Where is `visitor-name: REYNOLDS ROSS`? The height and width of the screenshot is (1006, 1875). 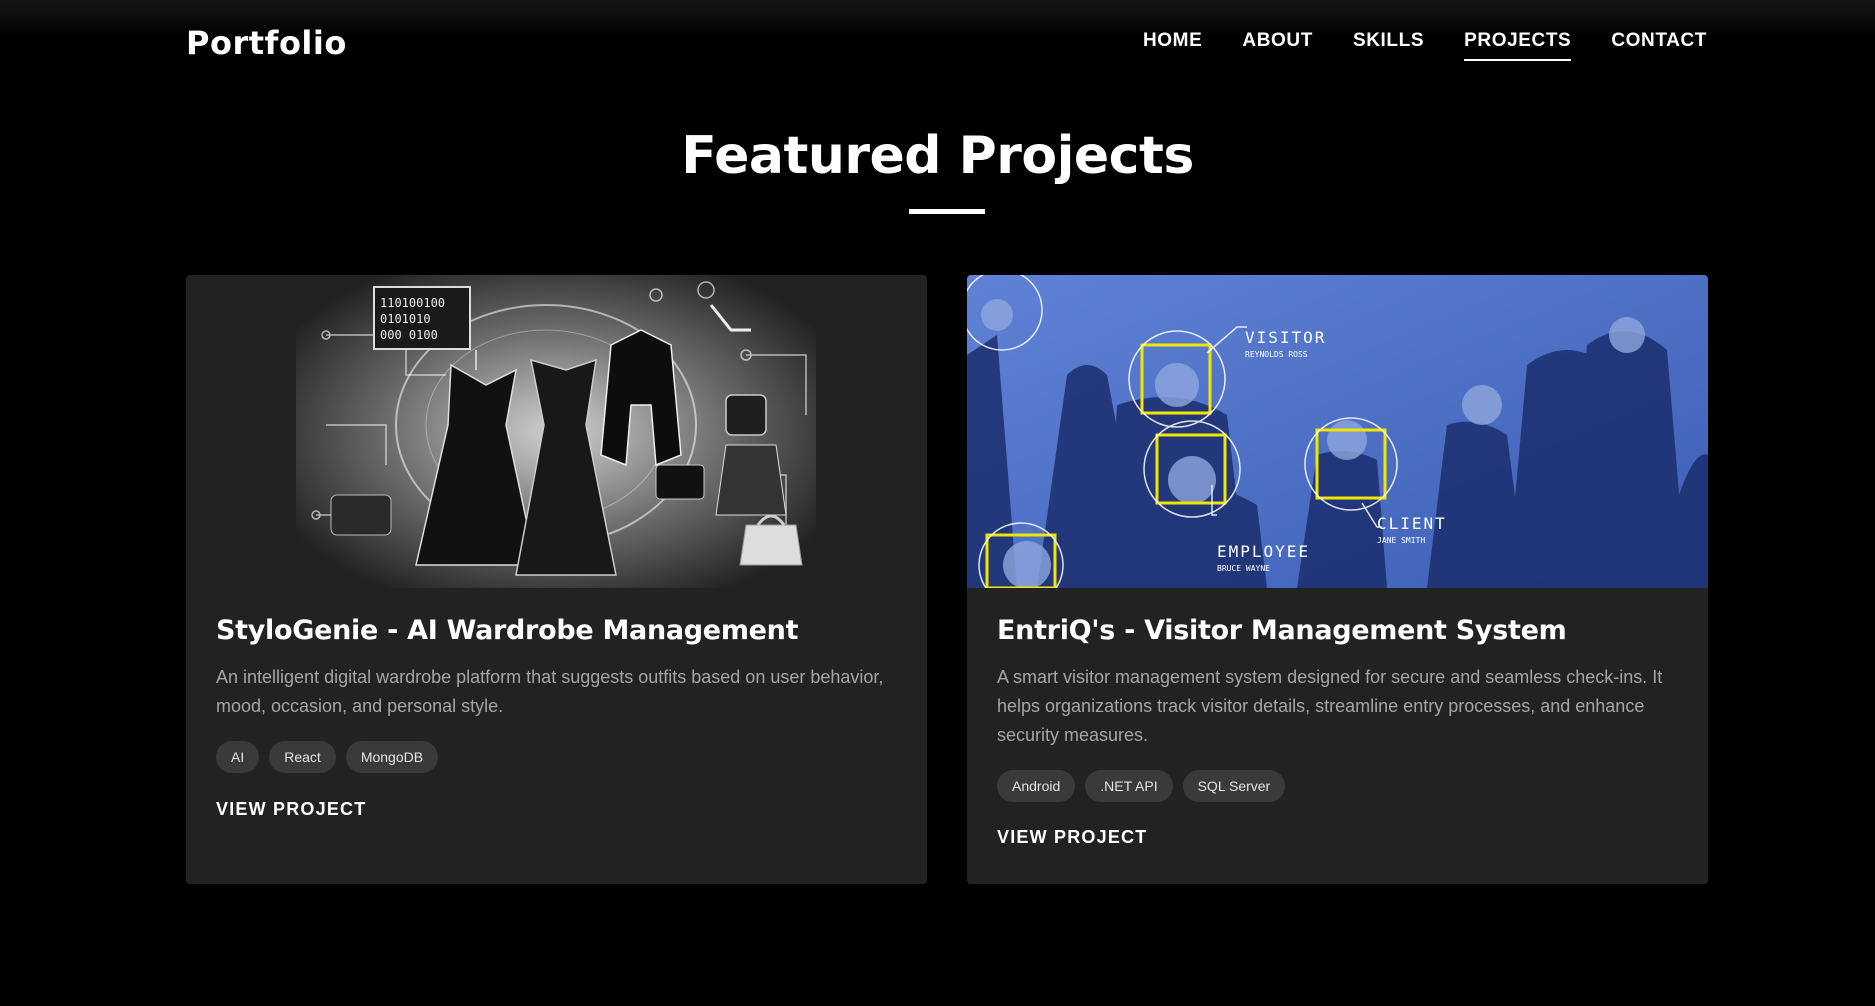
visitor-name: REYNOLDS ROSS is located at coordinates (1276, 354).